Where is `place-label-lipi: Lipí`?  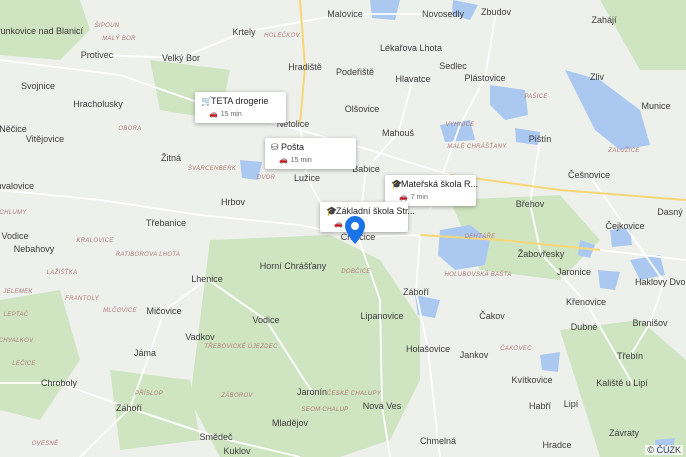 place-label-lipi: Lipí is located at coordinates (571, 404).